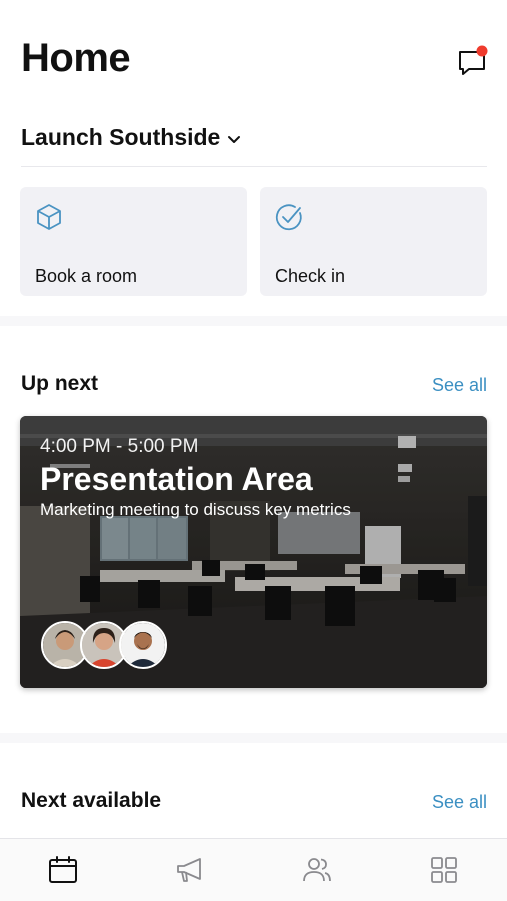 The image size is (507, 901). Describe the element at coordinates (76, 58) in the screenshot. I see `page-title: Home` at that location.